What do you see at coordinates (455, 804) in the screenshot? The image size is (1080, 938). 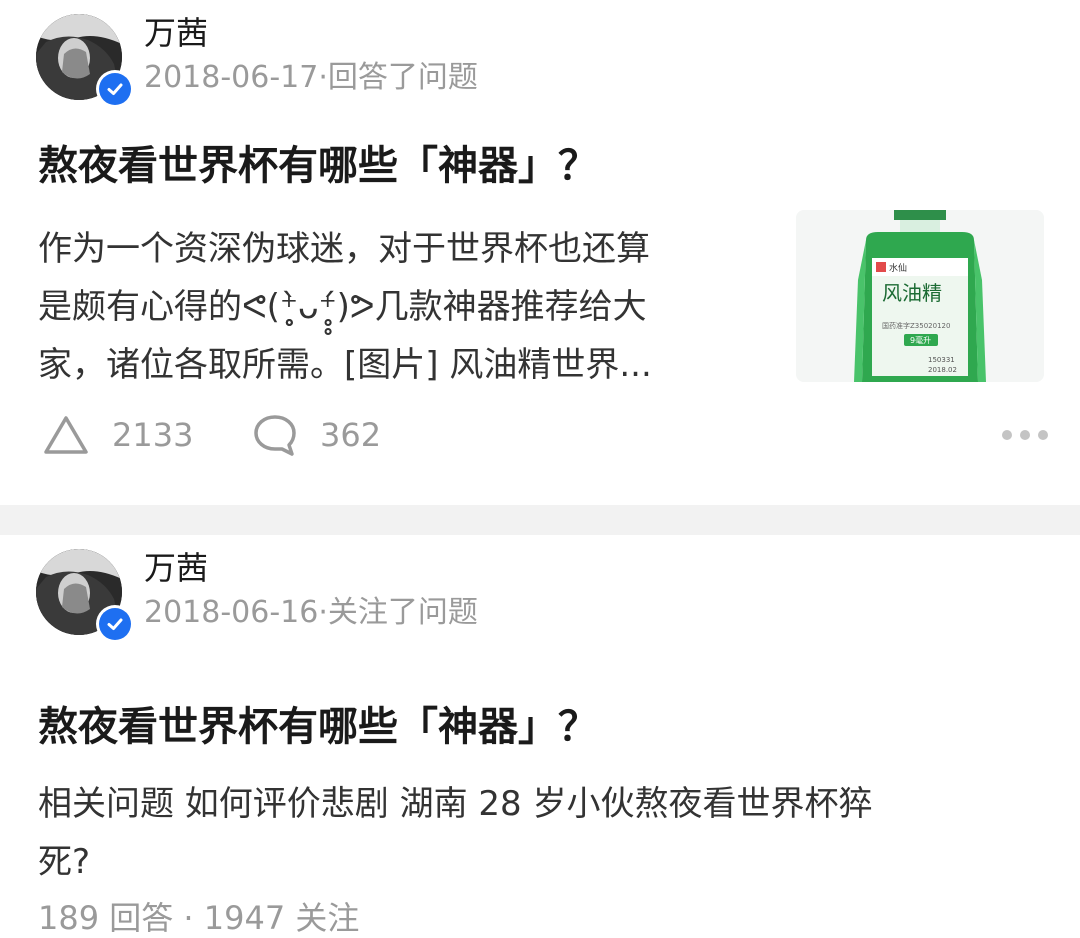 I see `related-line: 相关问题 如何评价悲剧 湖南 28 岁小伙熬夜看世界杯猝` at bounding box center [455, 804].